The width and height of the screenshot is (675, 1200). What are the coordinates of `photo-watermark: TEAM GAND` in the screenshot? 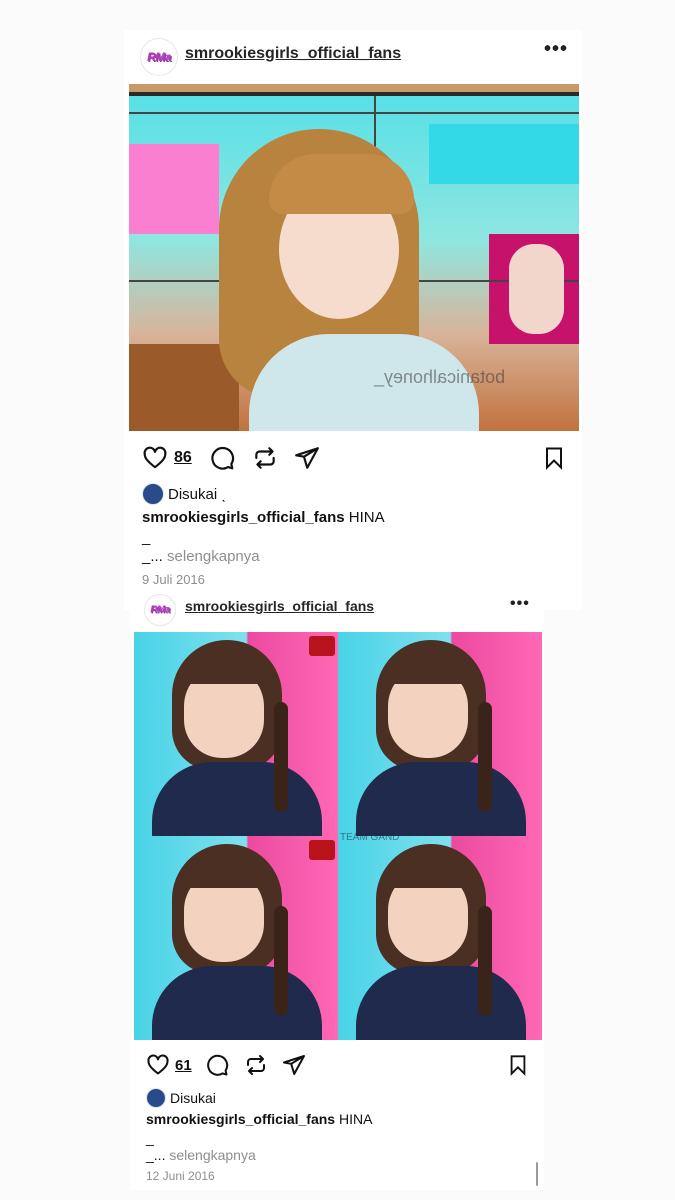 It's located at (370, 837).